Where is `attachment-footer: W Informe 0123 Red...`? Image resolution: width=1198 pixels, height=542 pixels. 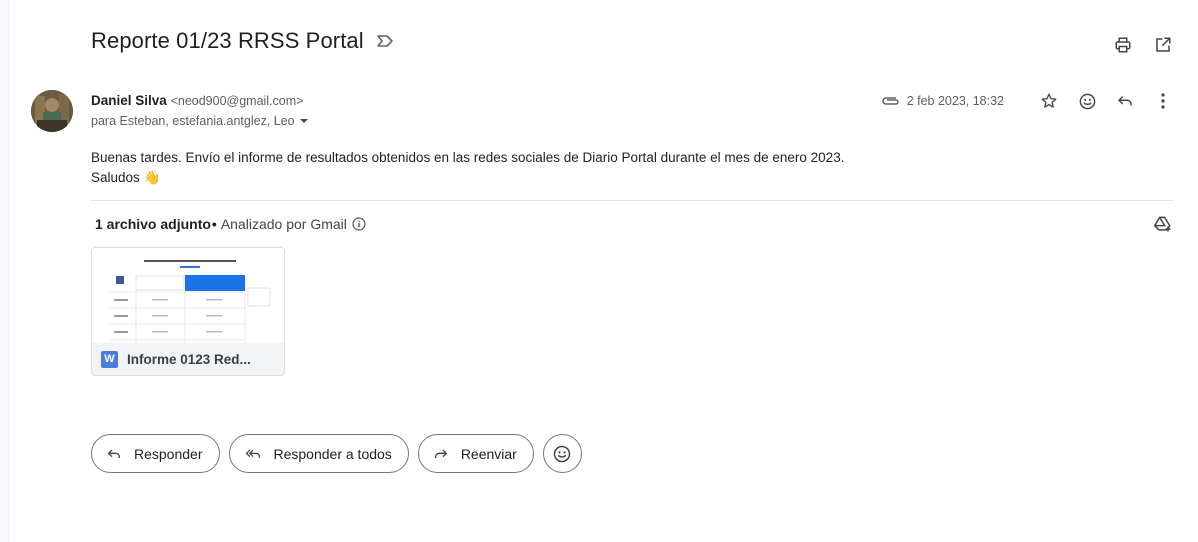 attachment-footer: W Informe 0123 Red... is located at coordinates (188, 359).